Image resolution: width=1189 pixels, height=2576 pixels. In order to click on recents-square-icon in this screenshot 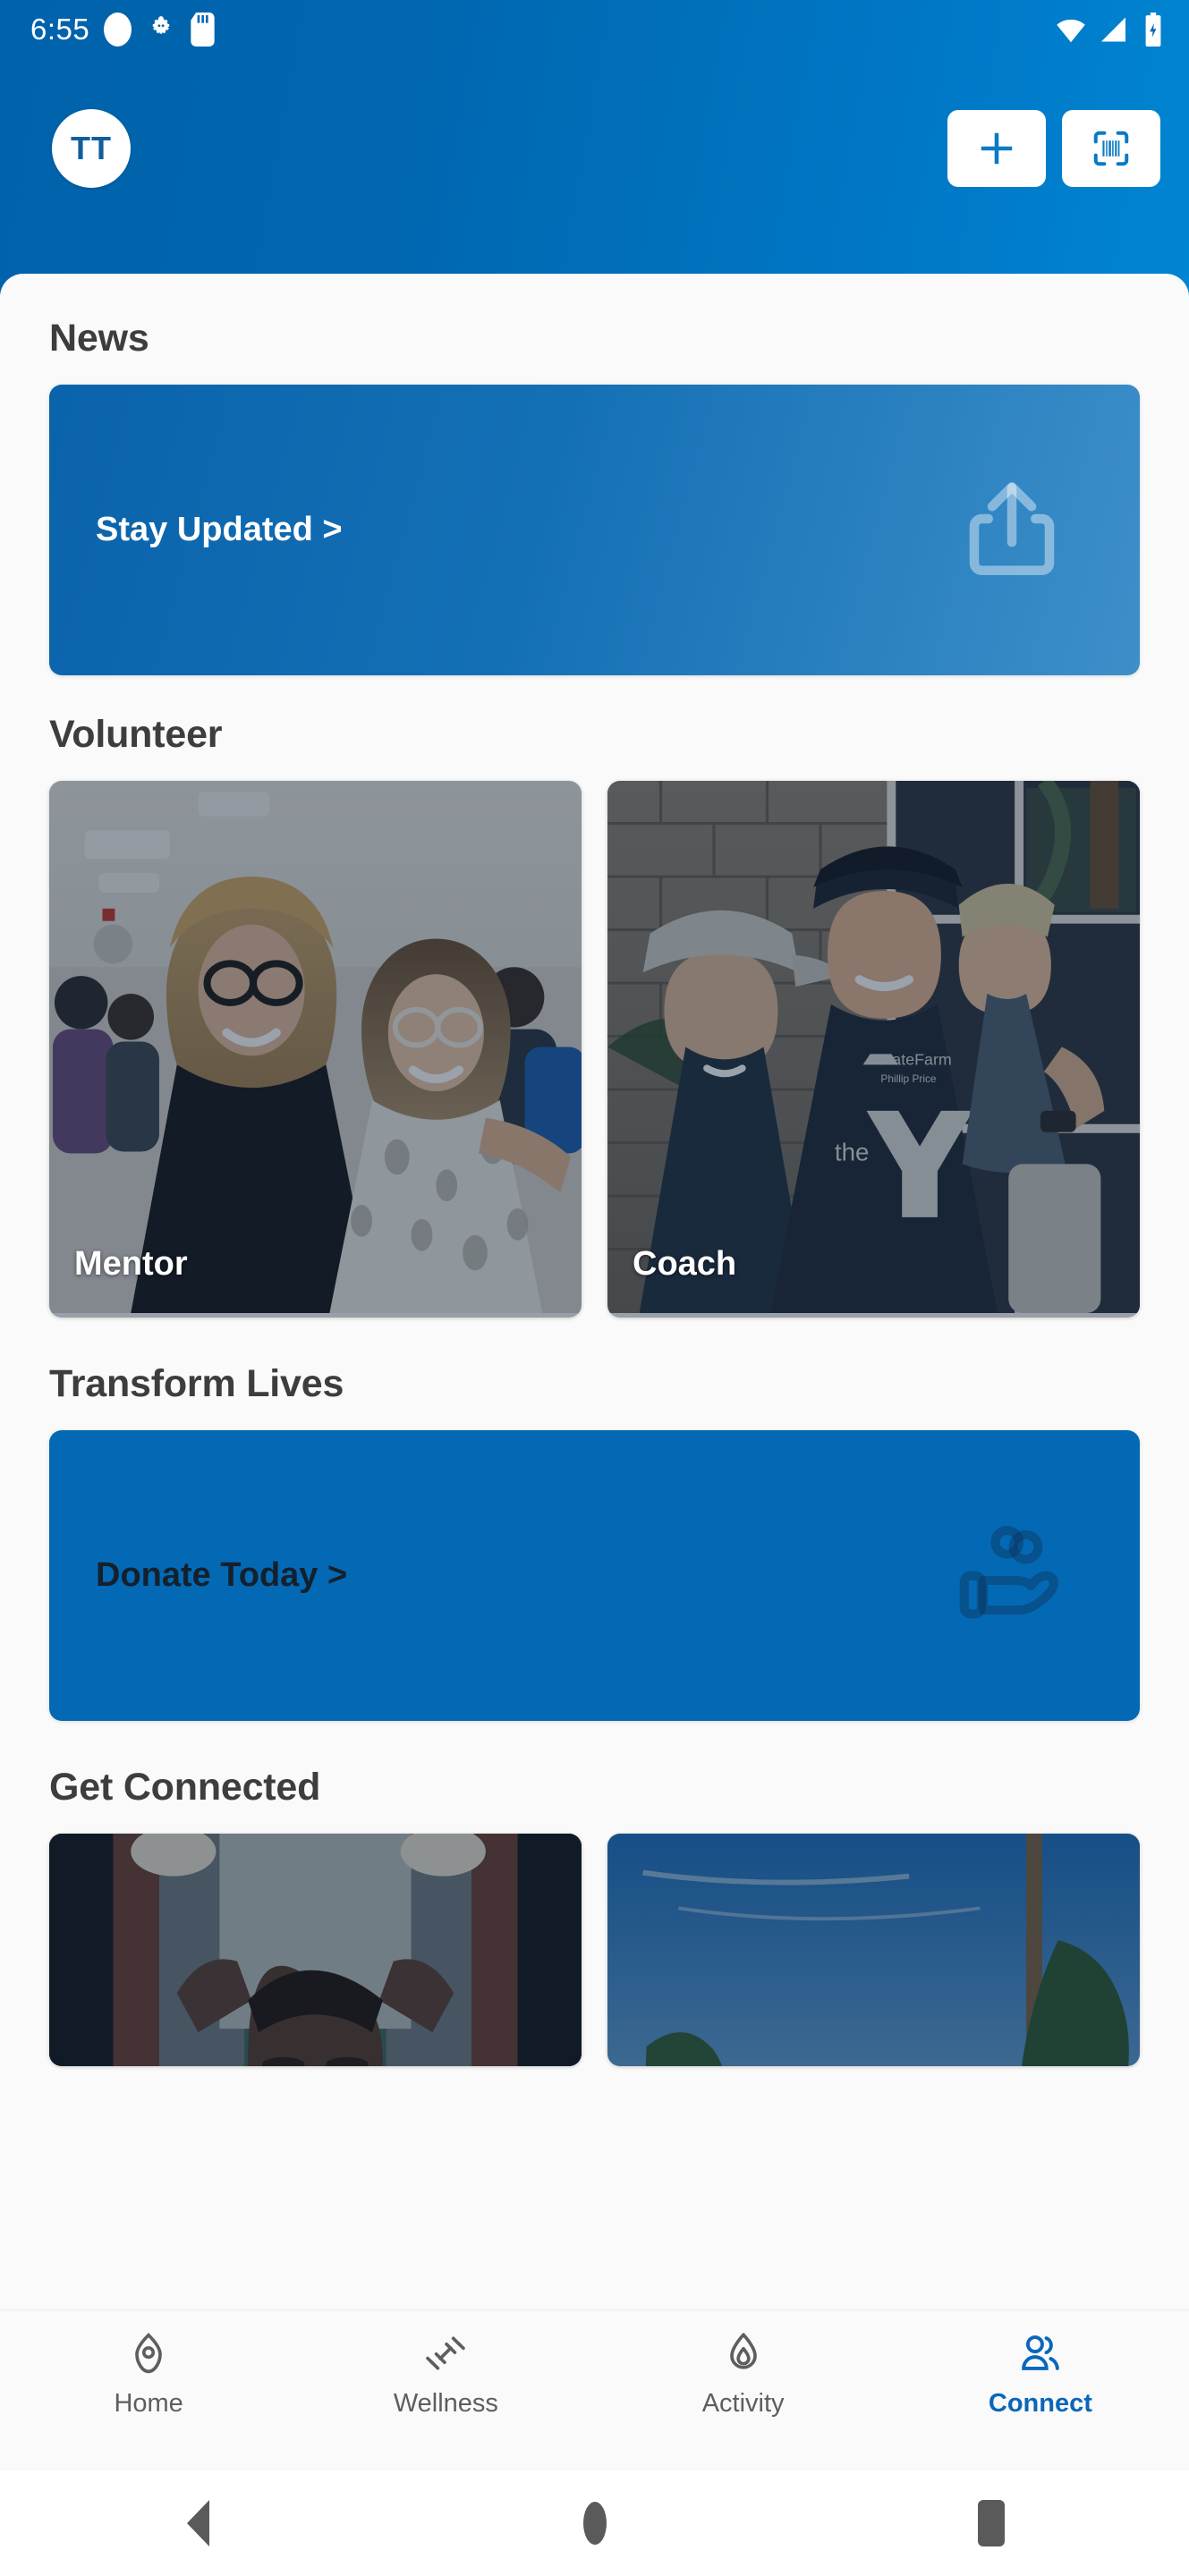, I will do `click(991, 2523)`.